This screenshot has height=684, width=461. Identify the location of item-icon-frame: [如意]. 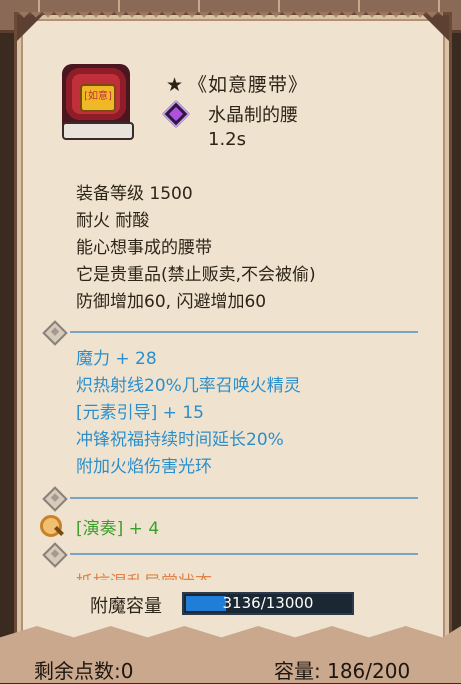
(97, 104).